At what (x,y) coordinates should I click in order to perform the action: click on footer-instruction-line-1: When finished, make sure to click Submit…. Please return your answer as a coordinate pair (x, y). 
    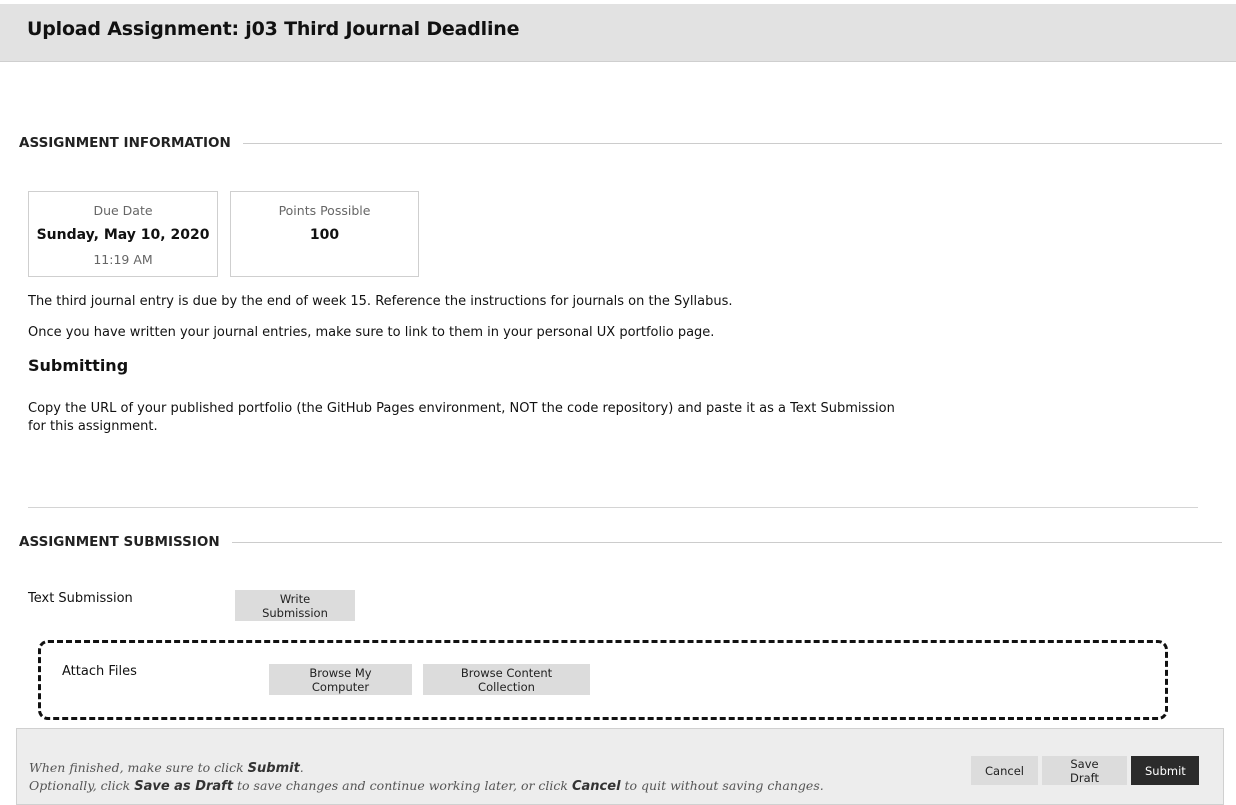
    Looking at the image, I should click on (166, 768).